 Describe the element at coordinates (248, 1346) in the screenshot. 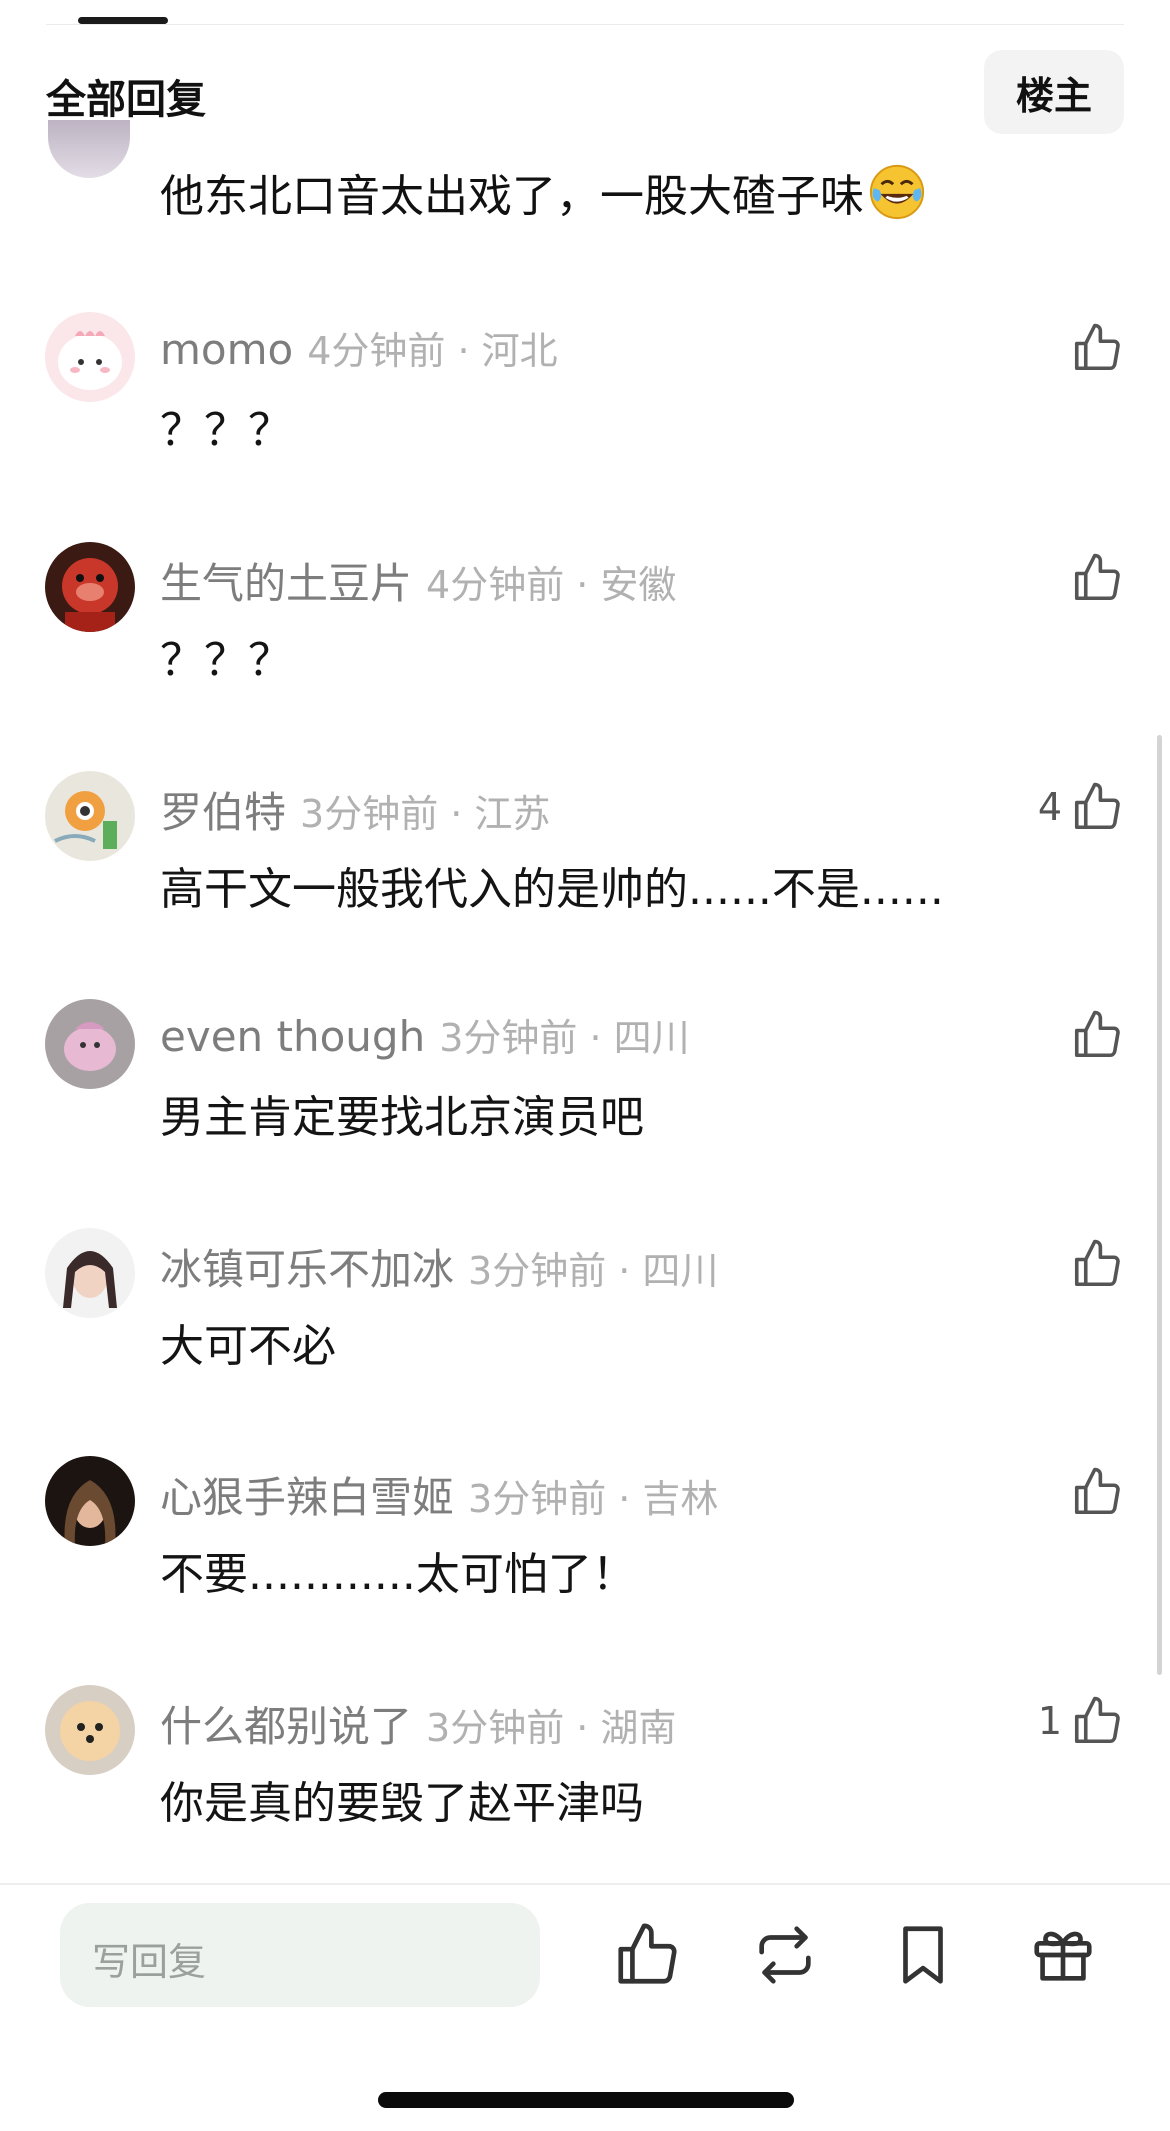

I see `comment-text: 大可不必` at that location.